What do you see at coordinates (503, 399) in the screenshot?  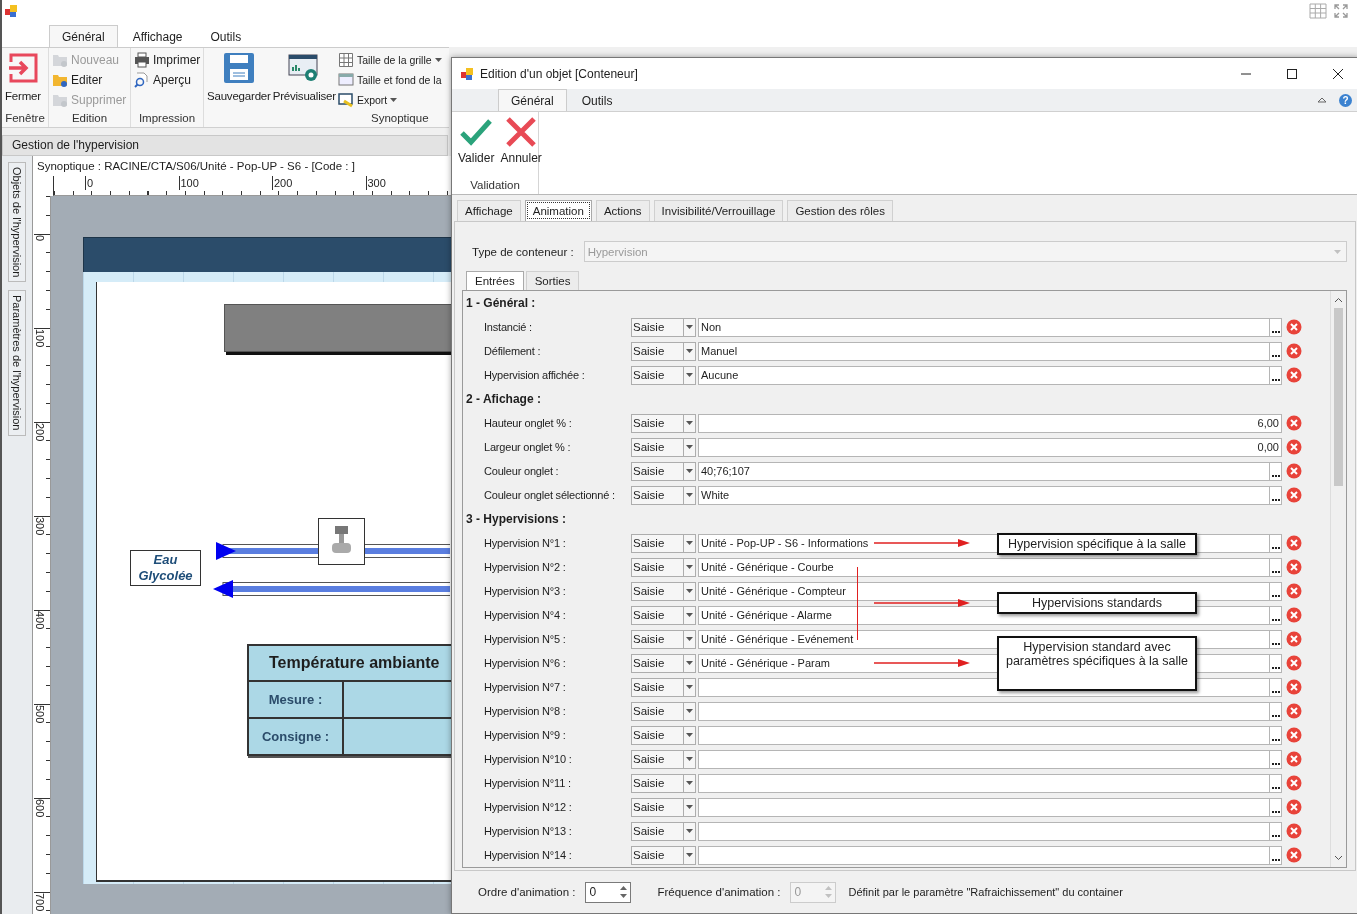 I see `section-title: 2 - Afichage :` at bounding box center [503, 399].